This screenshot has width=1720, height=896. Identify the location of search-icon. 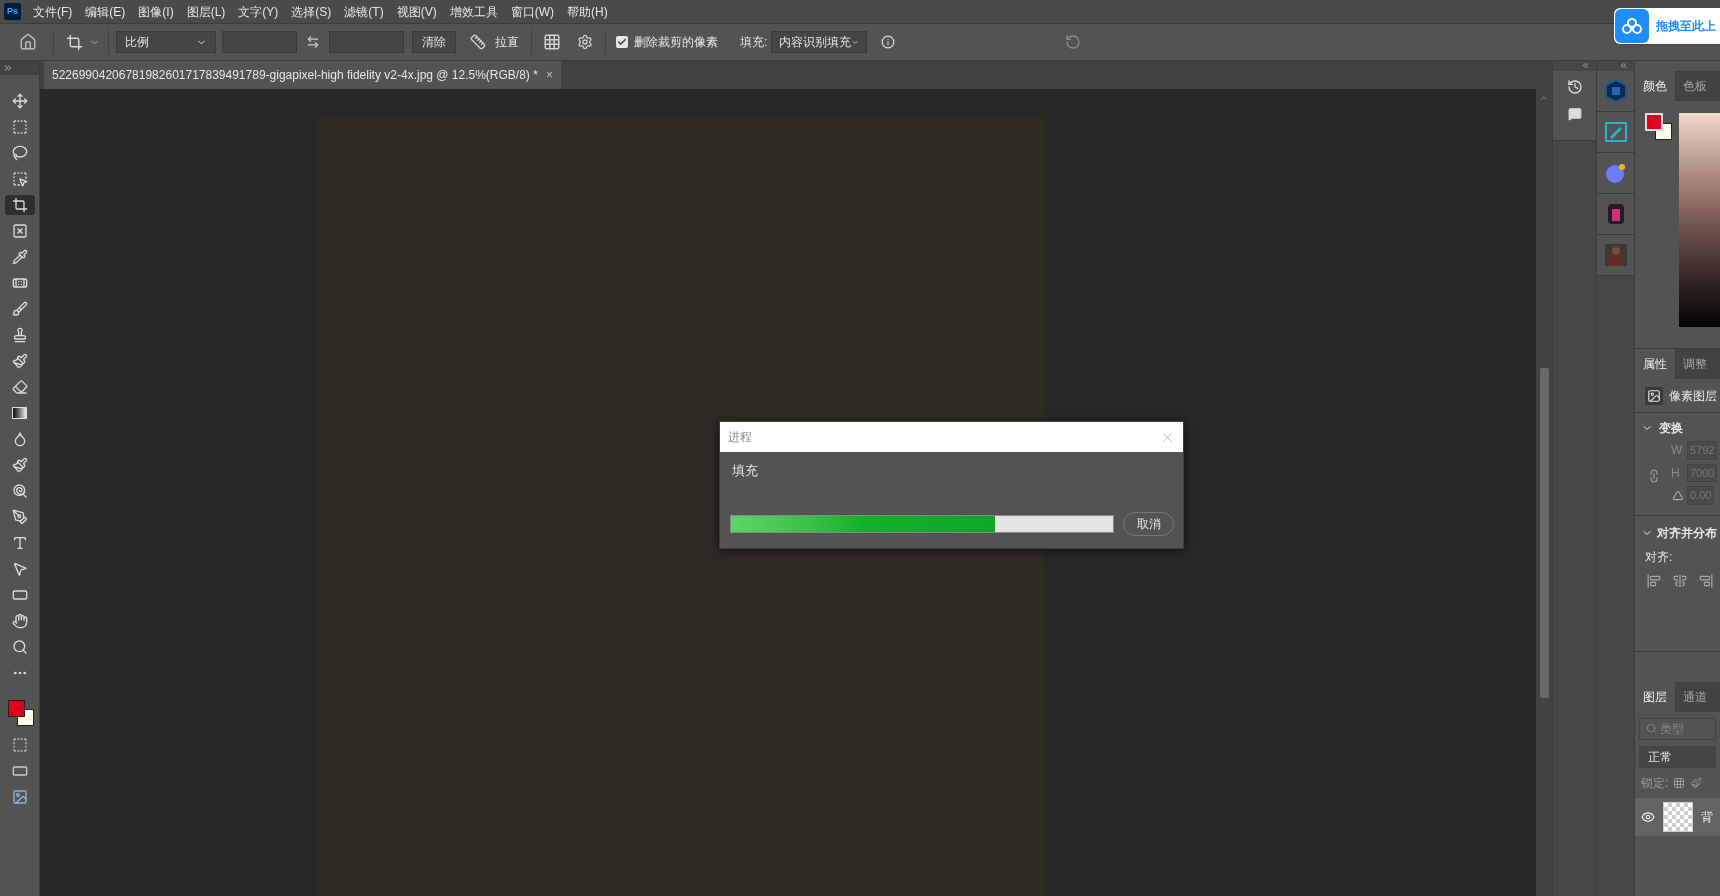
(1651, 728).